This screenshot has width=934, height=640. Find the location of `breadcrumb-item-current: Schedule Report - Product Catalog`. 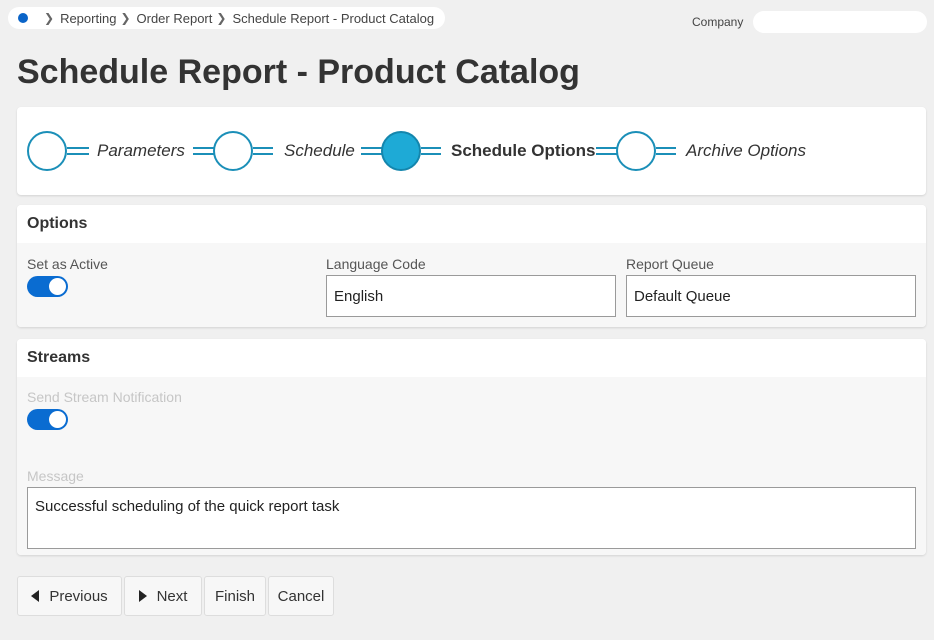

breadcrumb-item-current: Schedule Report - Product Catalog is located at coordinates (333, 18).